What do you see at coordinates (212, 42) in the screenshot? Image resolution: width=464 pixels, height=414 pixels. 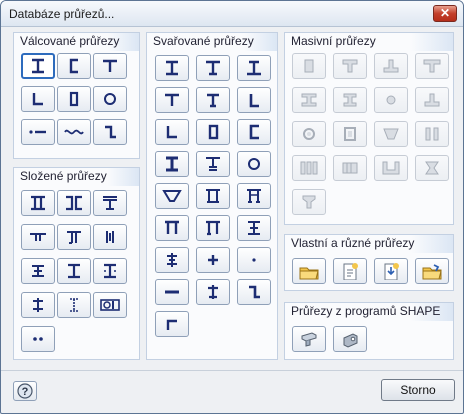 I see `panel-welded-title: Svařované průřezy` at bounding box center [212, 42].